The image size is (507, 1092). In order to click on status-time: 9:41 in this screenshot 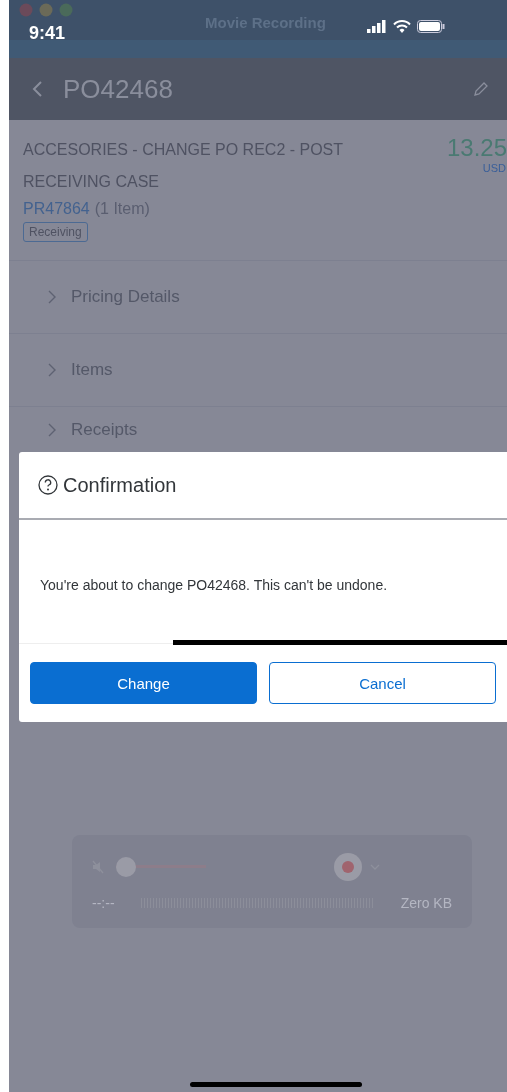, I will do `click(47, 33)`.